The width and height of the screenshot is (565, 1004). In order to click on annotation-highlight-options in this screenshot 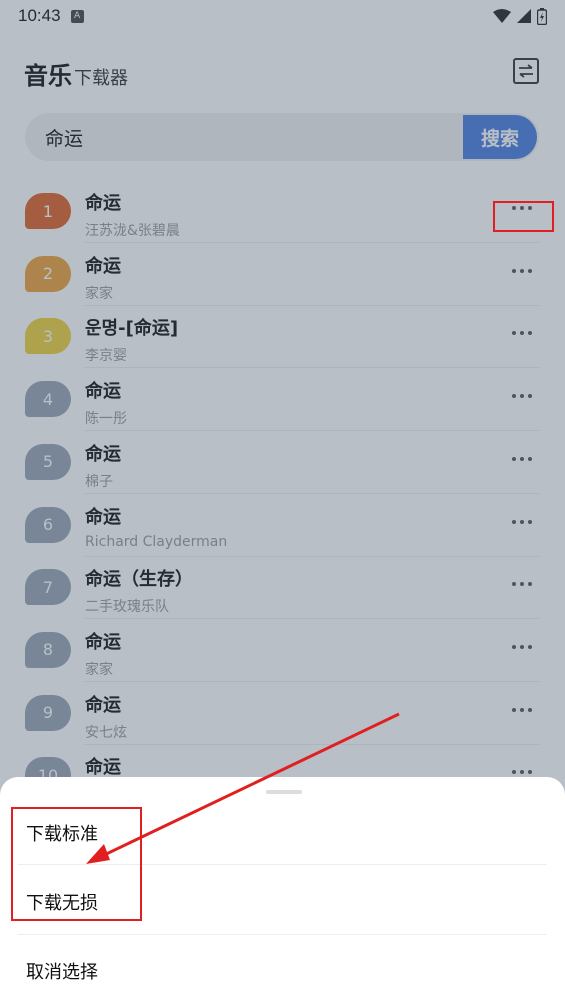, I will do `click(76, 864)`.